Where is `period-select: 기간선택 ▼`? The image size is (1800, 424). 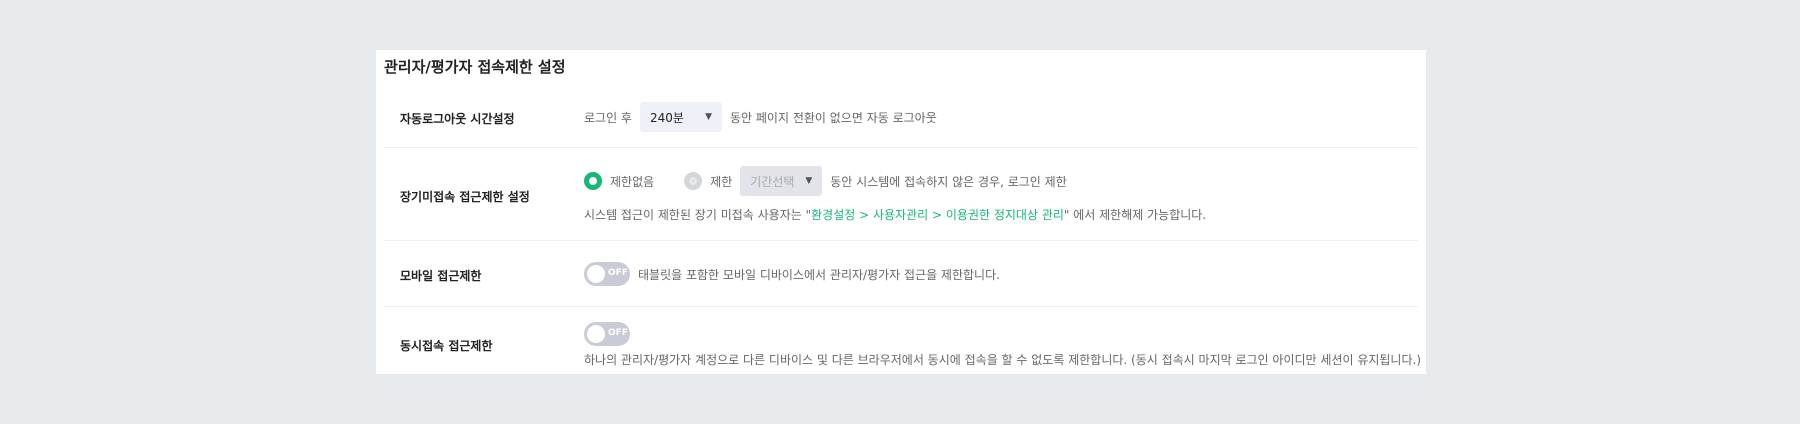
period-select: 기간선택 ▼ is located at coordinates (781, 181).